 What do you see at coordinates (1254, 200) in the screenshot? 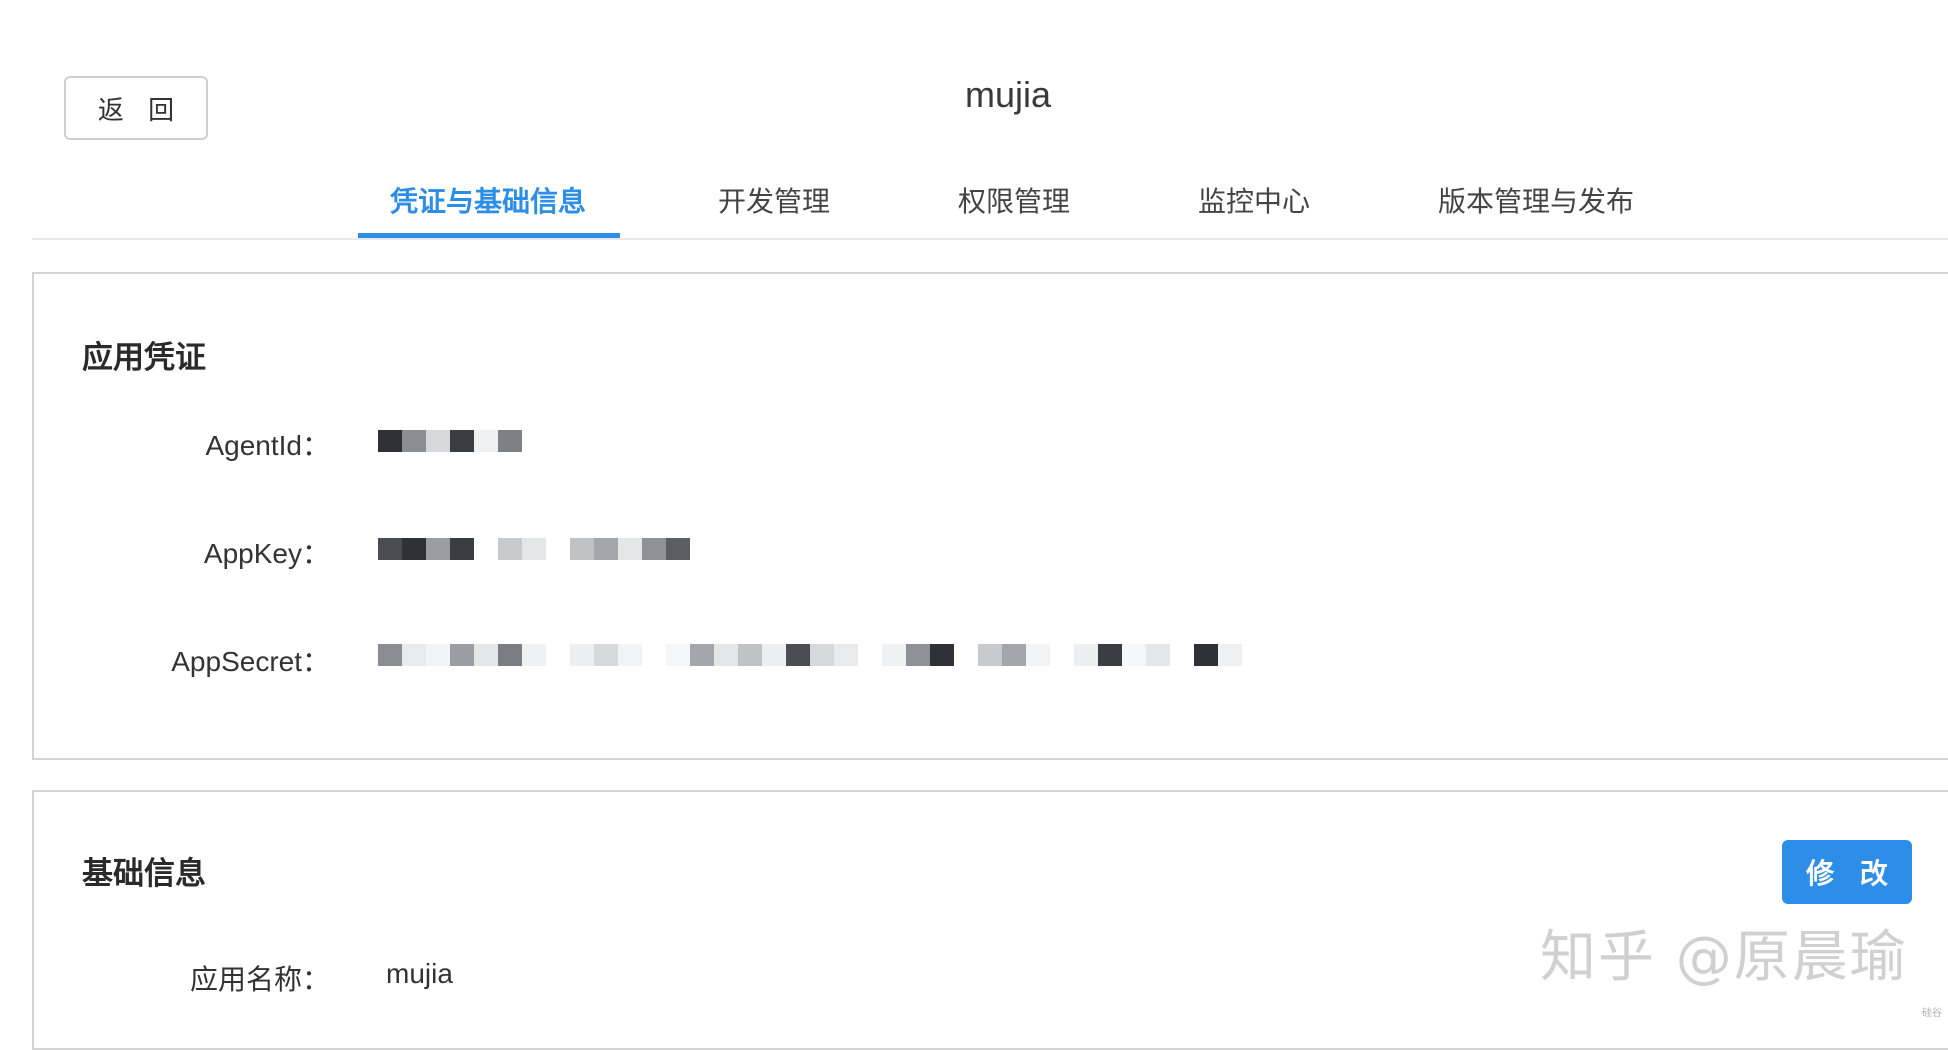
I see `tab-monitoring: 监控中心` at bounding box center [1254, 200].